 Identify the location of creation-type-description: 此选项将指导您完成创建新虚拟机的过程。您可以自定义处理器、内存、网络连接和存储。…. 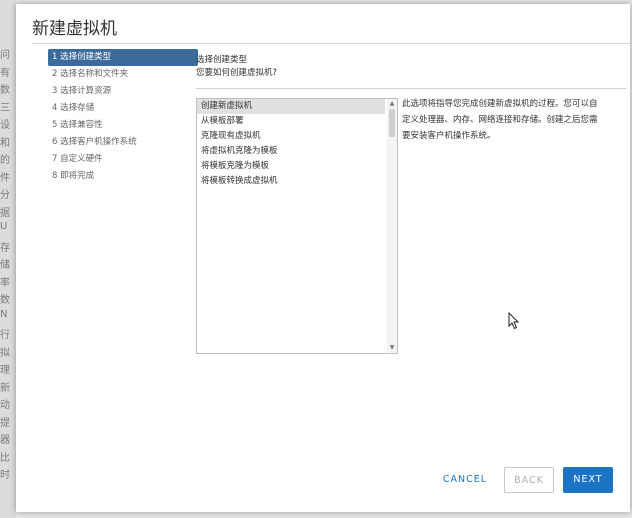
(500, 120).